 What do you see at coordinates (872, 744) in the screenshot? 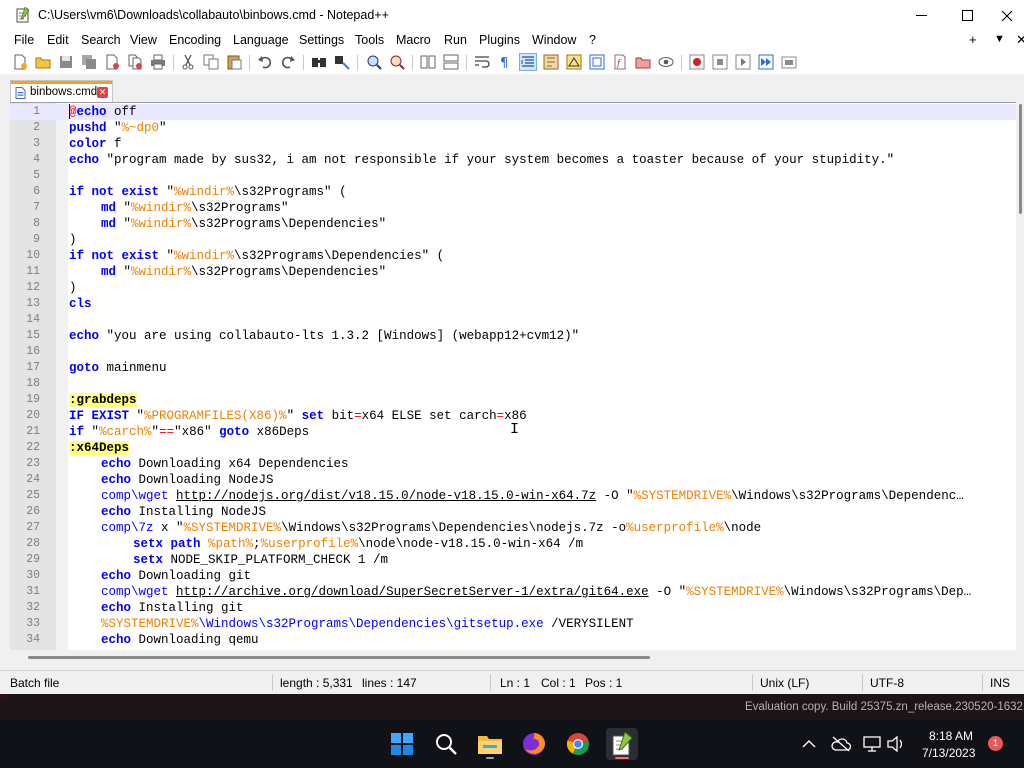
I see `tray-network` at bounding box center [872, 744].